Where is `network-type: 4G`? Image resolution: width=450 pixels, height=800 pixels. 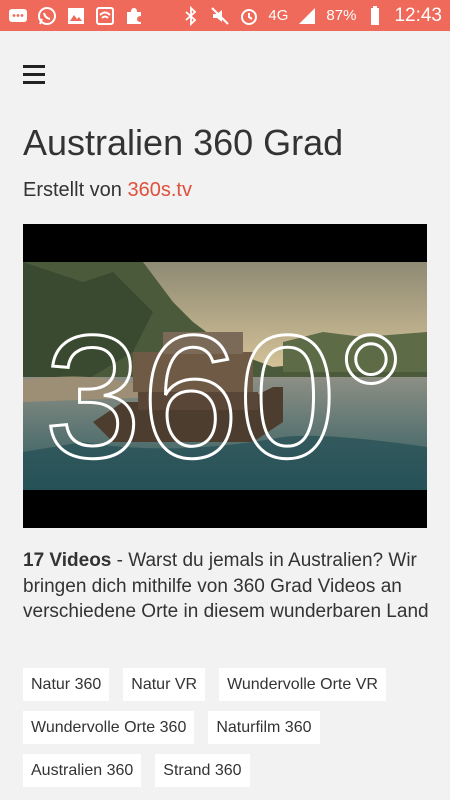
network-type: 4G is located at coordinates (278, 15).